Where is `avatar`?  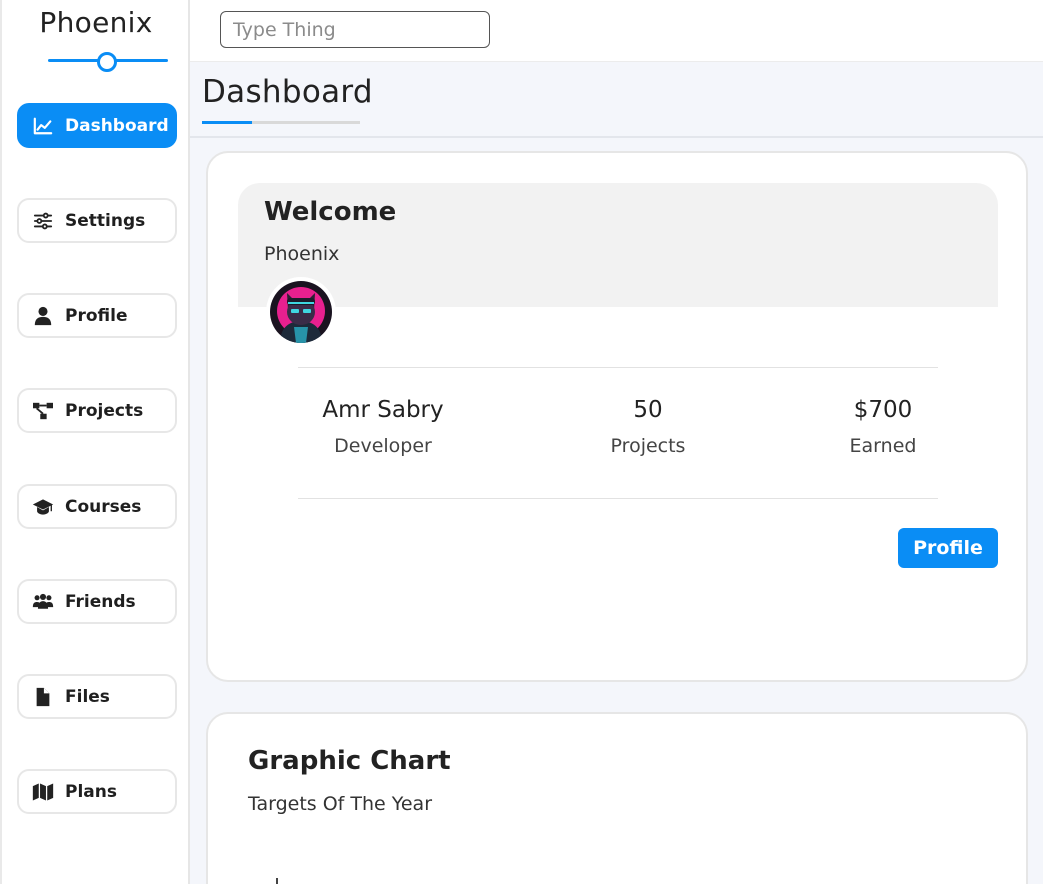
avatar is located at coordinates (301, 312).